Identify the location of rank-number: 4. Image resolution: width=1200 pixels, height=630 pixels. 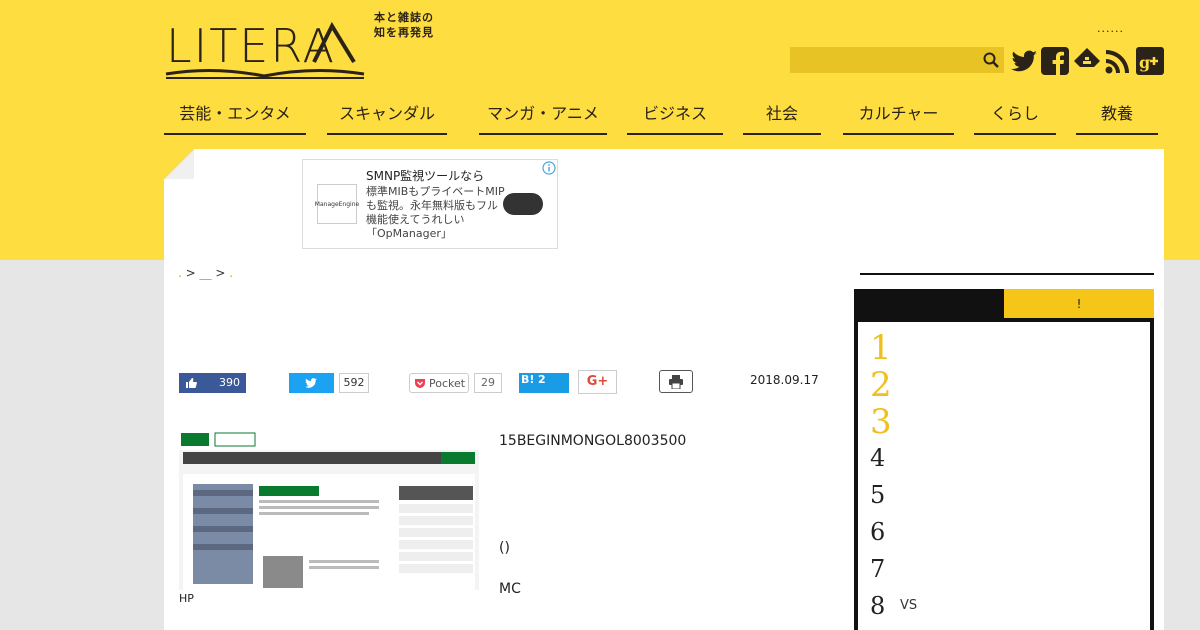
(878, 458).